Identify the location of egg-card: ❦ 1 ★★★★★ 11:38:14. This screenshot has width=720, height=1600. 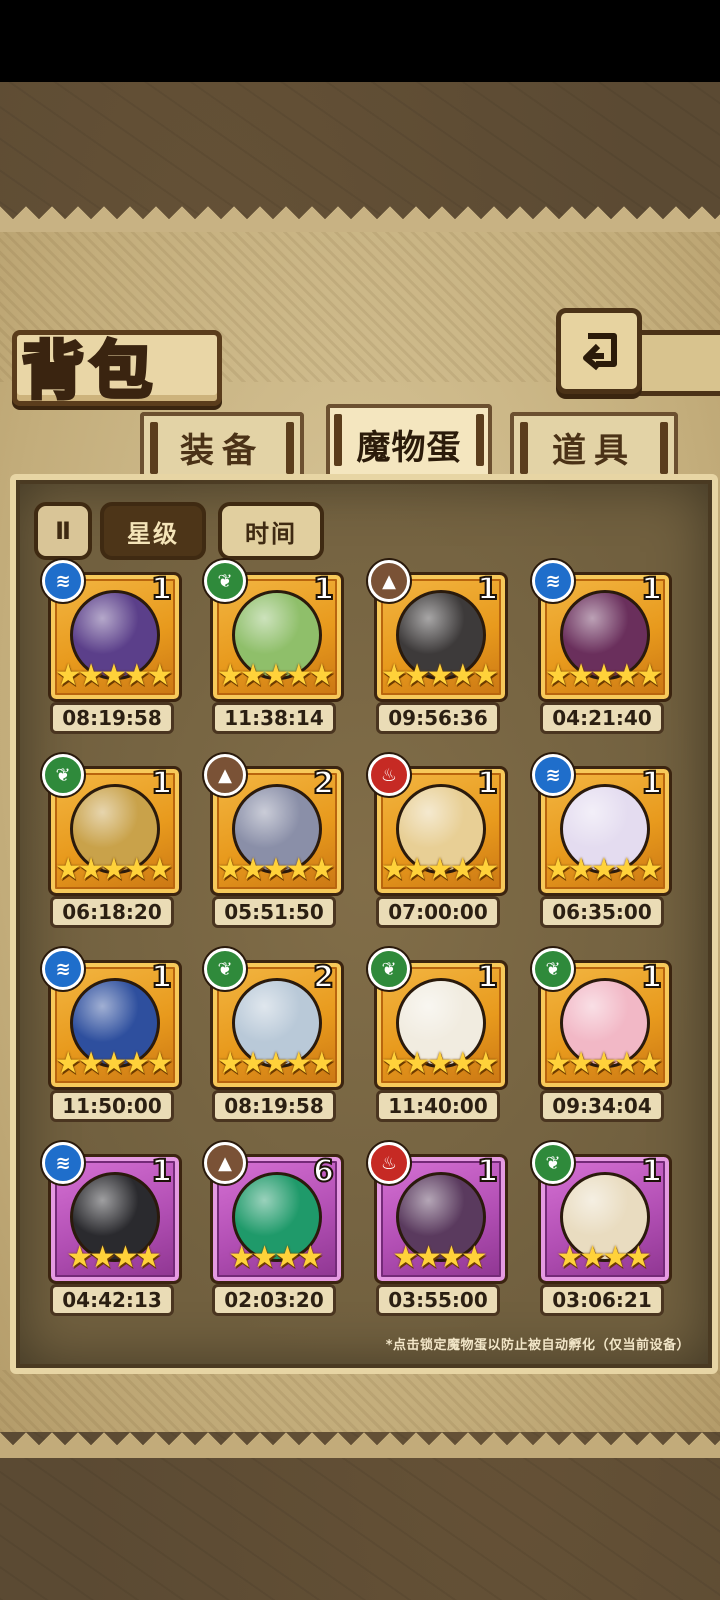
(274, 648).